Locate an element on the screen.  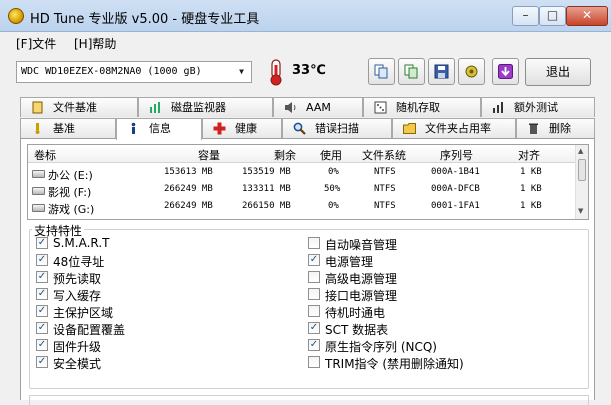
column-header: 文件系统 is located at coordinates (384, 155).